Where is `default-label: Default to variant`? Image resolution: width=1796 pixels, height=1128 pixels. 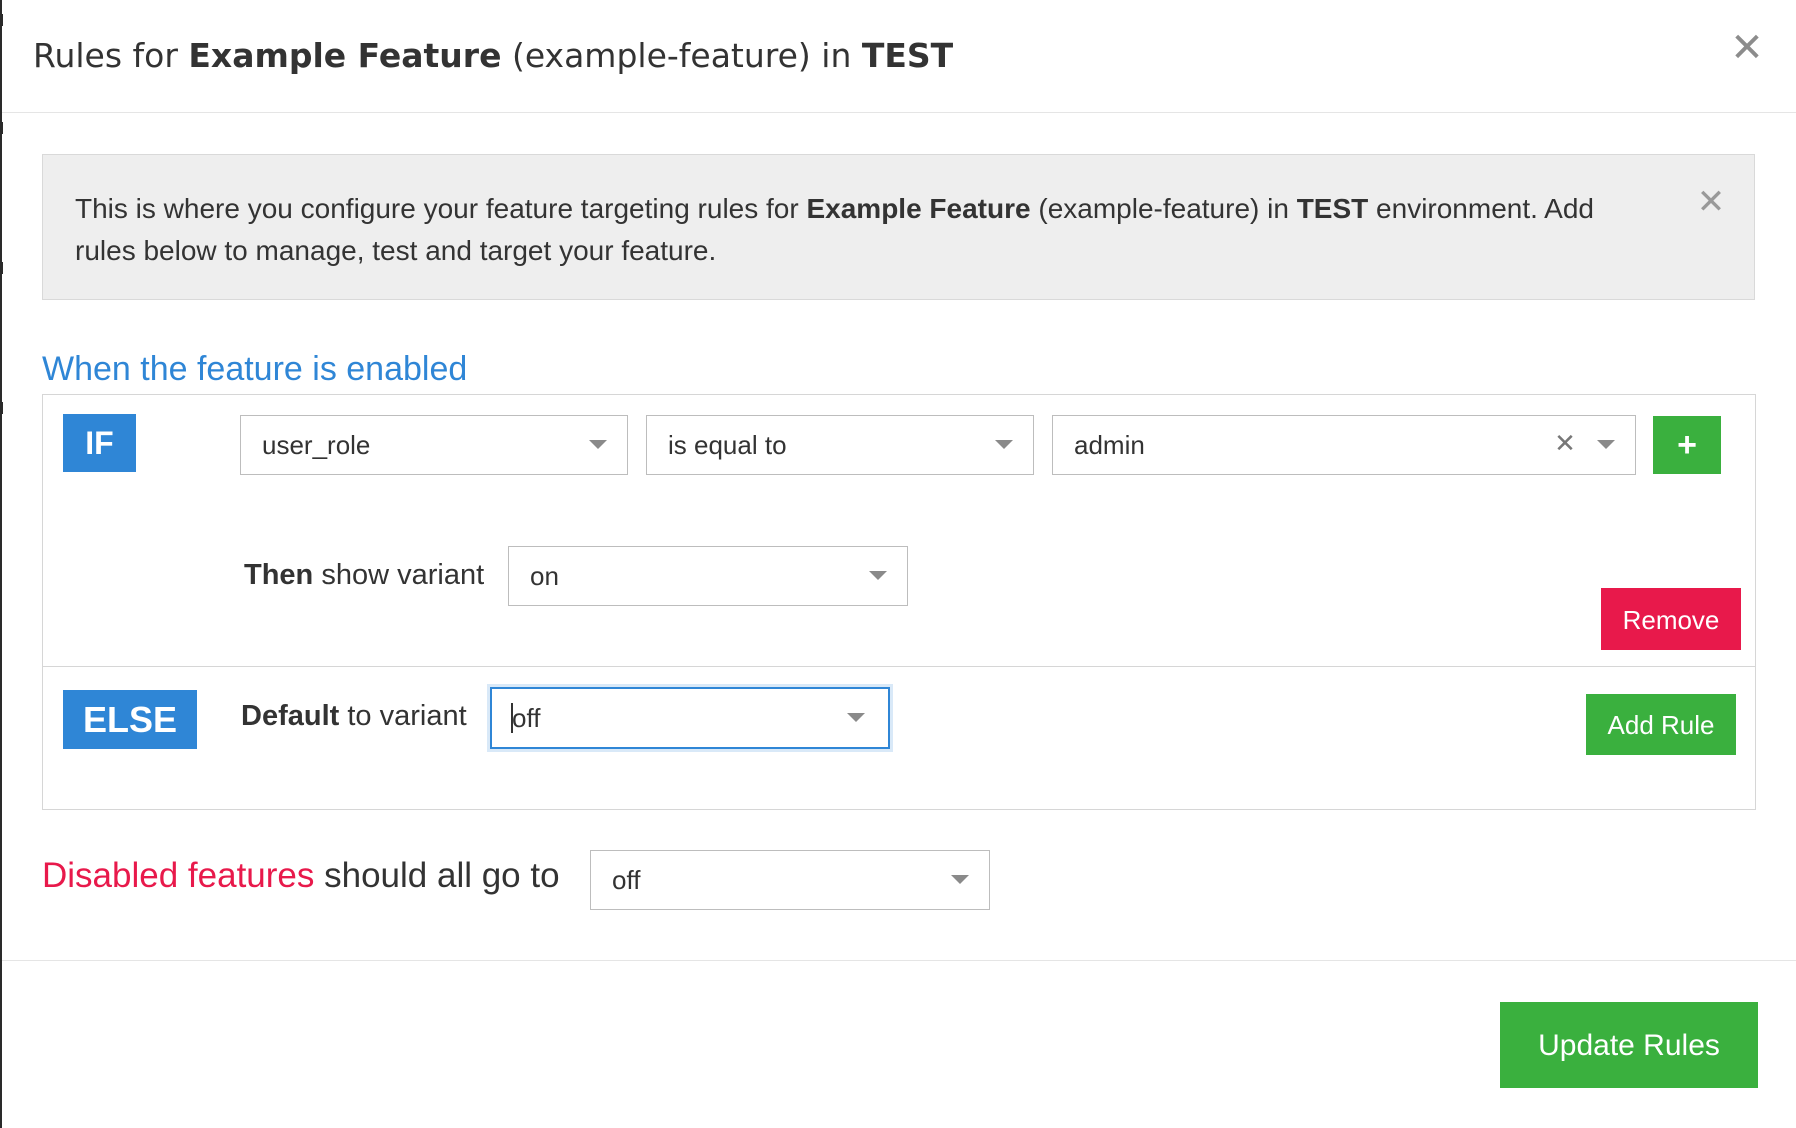 default-label: Default to variant is located at coordinates (354, 716).